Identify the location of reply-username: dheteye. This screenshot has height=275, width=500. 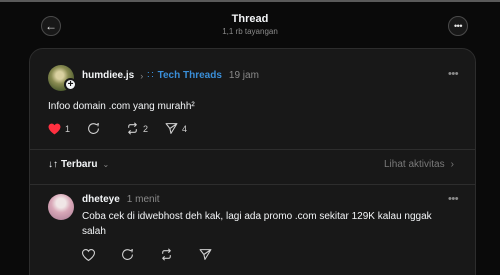
(101, 199).